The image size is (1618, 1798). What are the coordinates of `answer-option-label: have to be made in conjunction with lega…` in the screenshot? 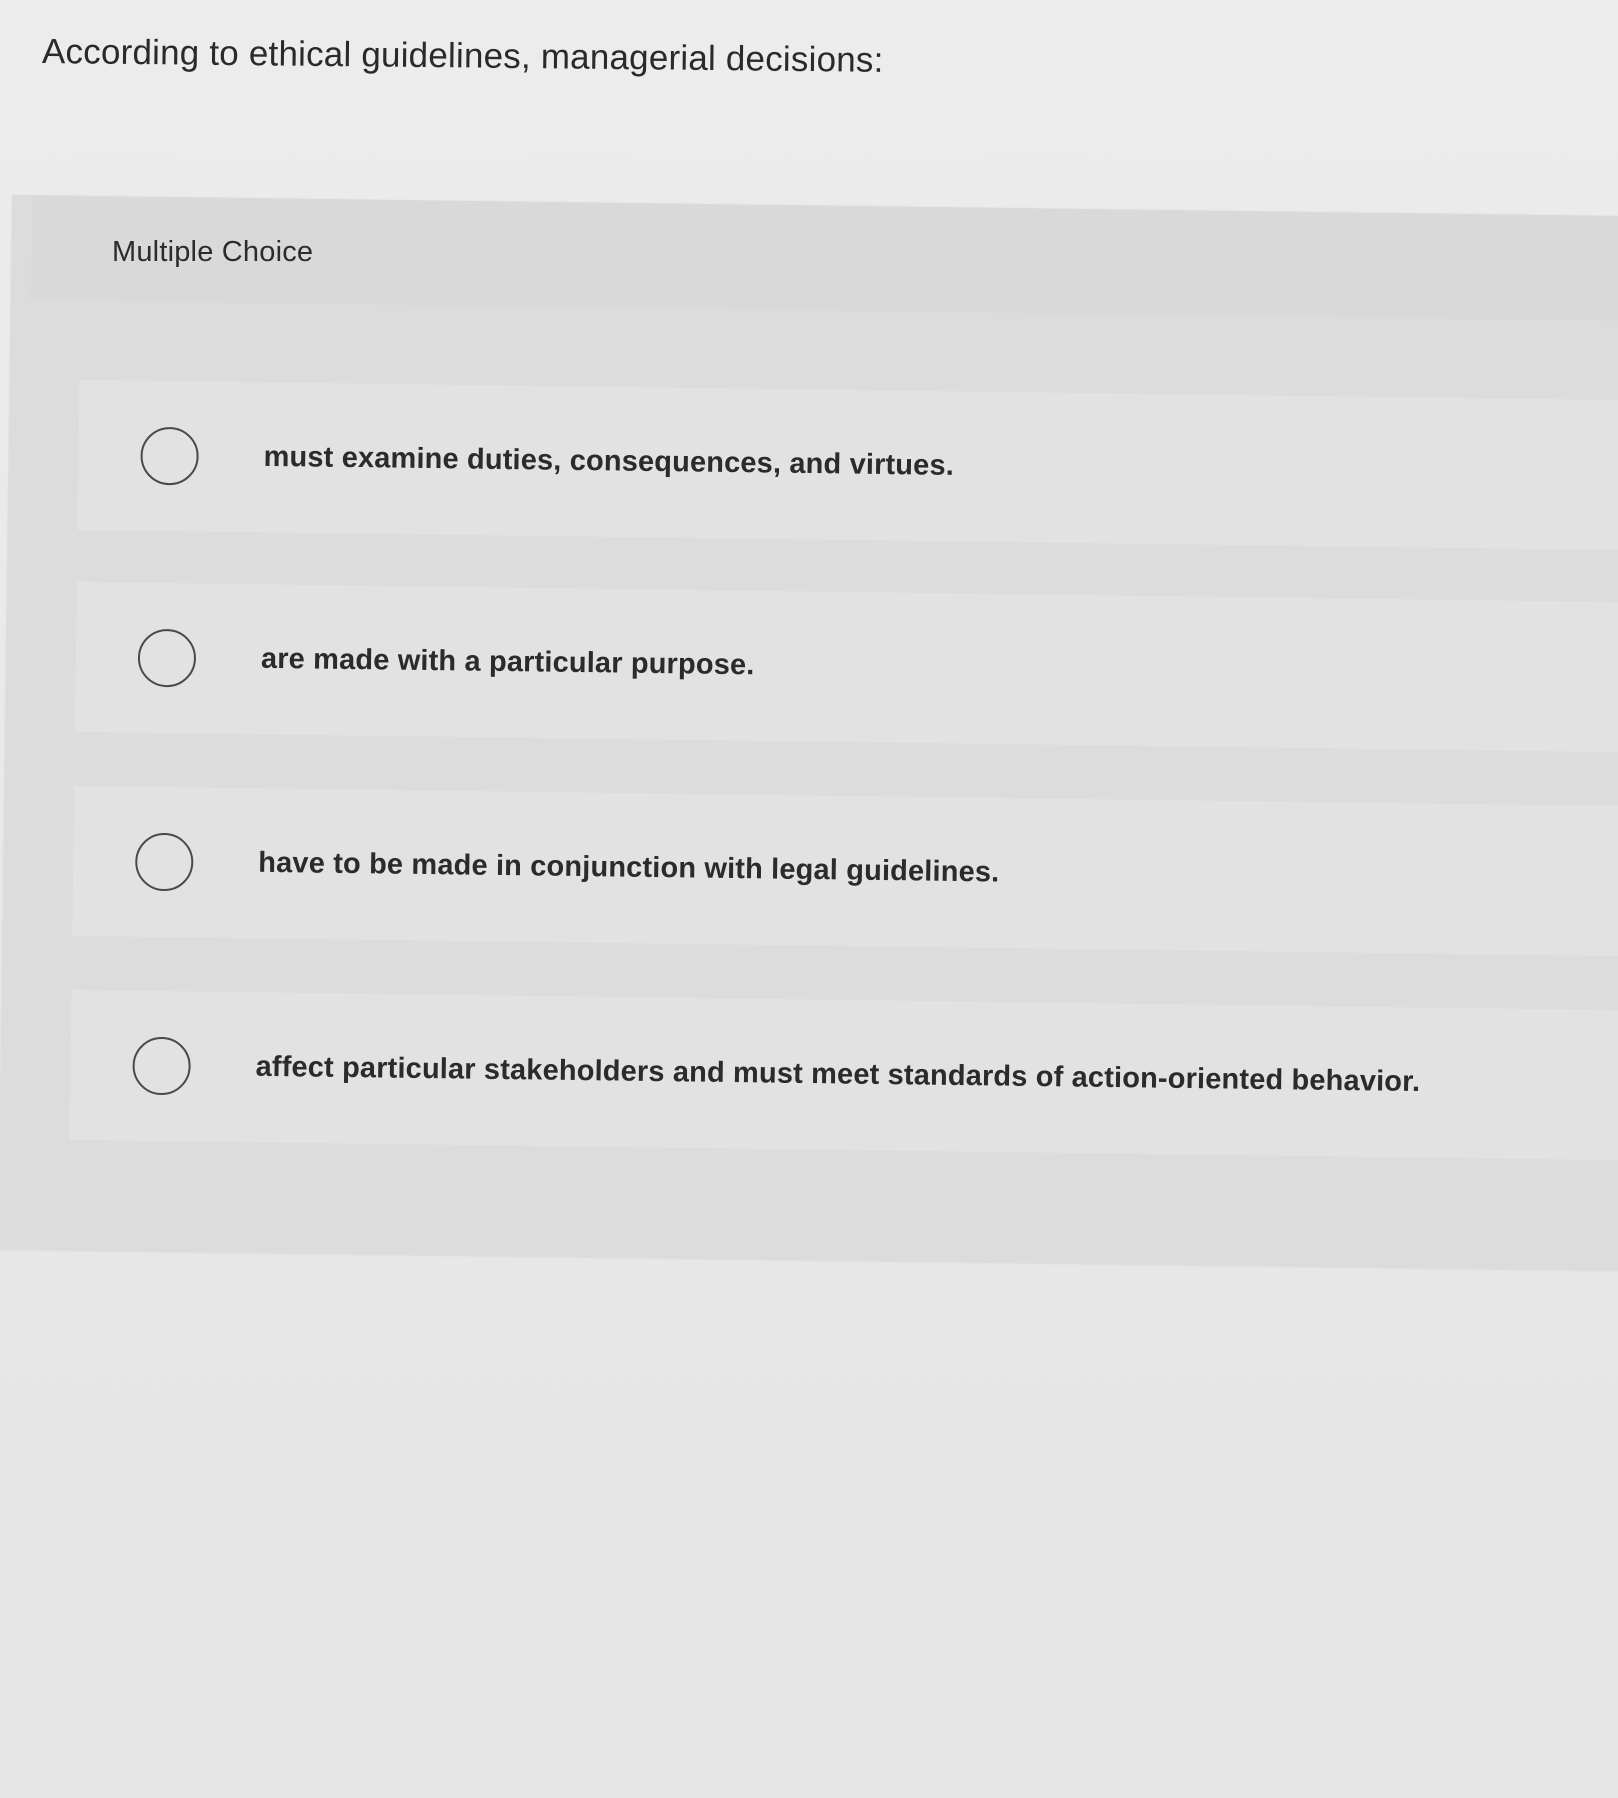 It's located at (629, 867).